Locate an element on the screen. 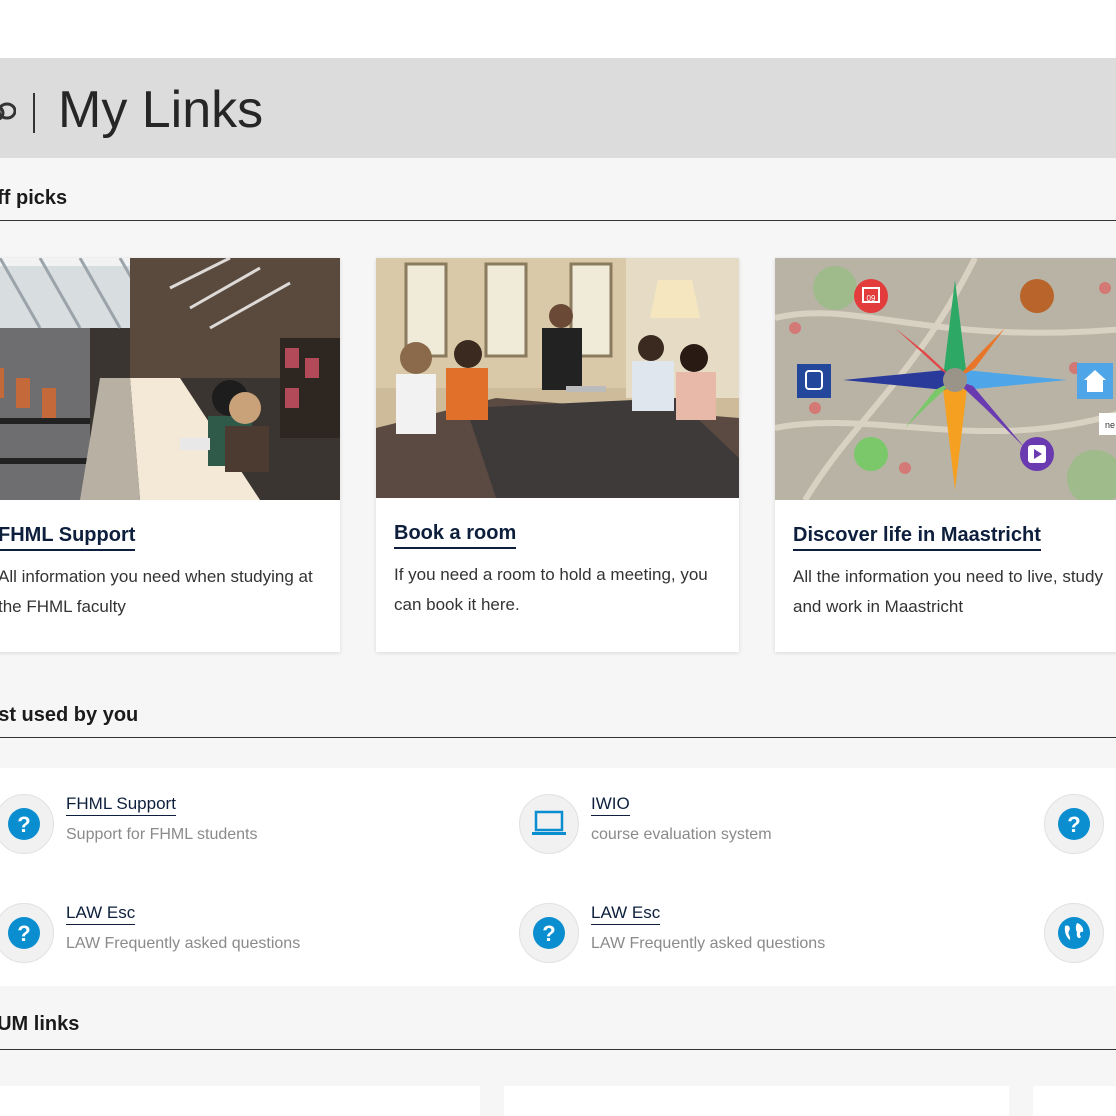  library-image is located at coordinates (170, 379).